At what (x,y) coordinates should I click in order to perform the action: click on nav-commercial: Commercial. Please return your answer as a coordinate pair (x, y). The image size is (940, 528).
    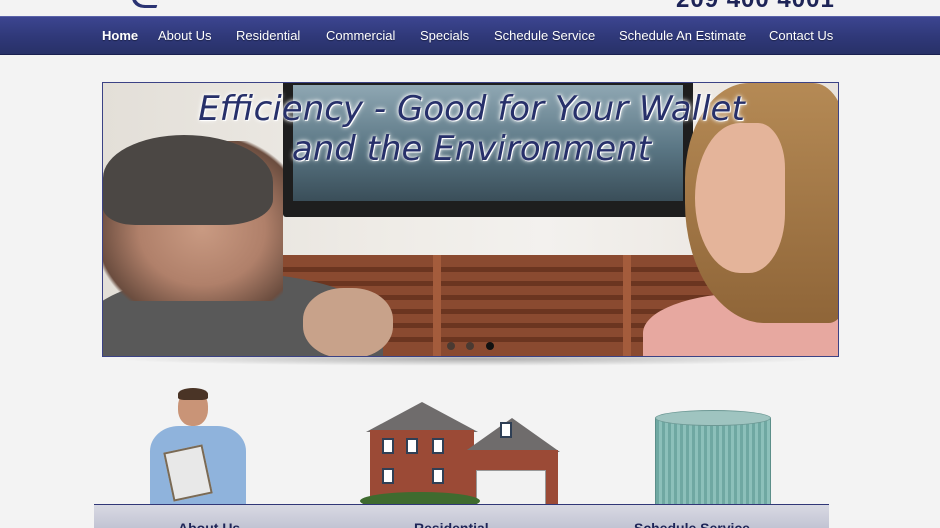
    Looking at the image, I should click on (360, 35).